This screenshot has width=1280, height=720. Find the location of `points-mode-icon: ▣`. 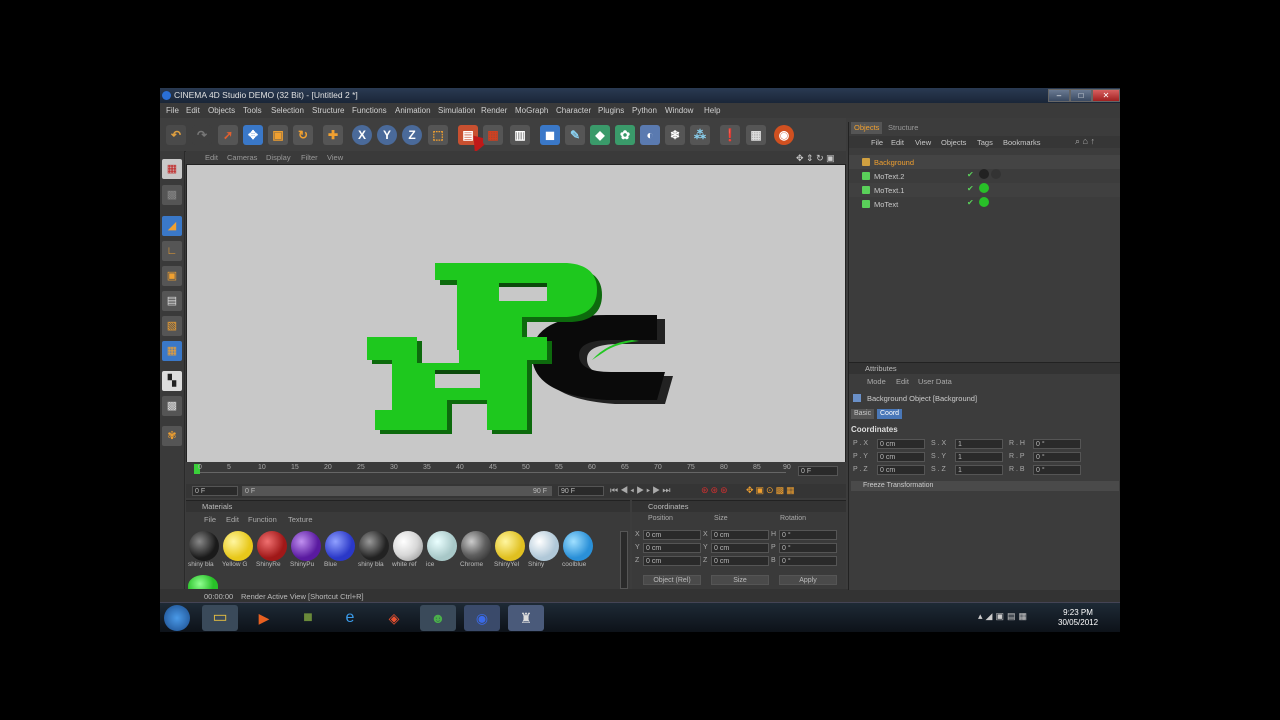

points-mode-icon: ▣ is located at coordinates (172, 276).